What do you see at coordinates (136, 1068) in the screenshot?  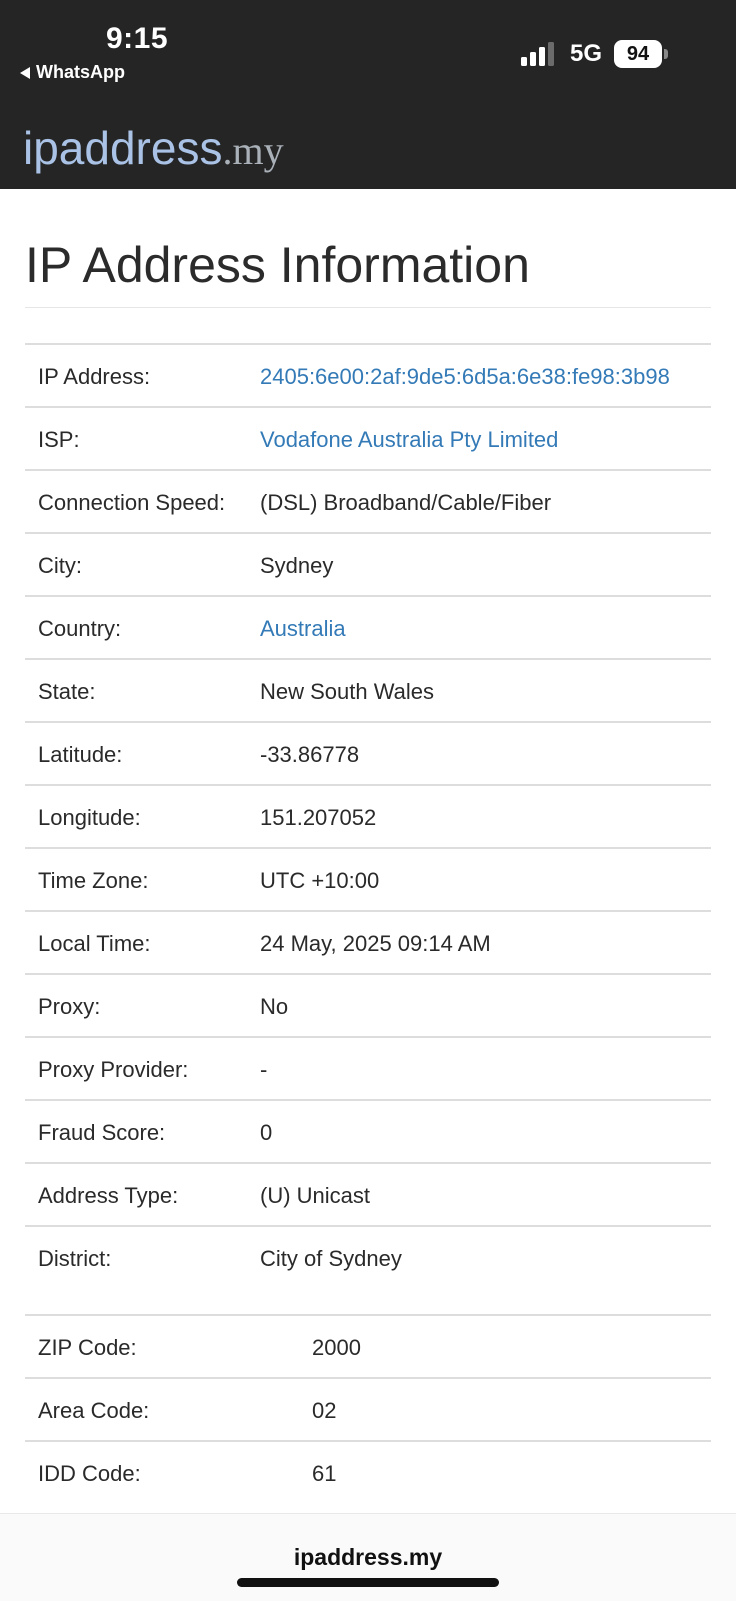 I see `row-label: Proxy Provider:` at bounding box center [136, 1068].